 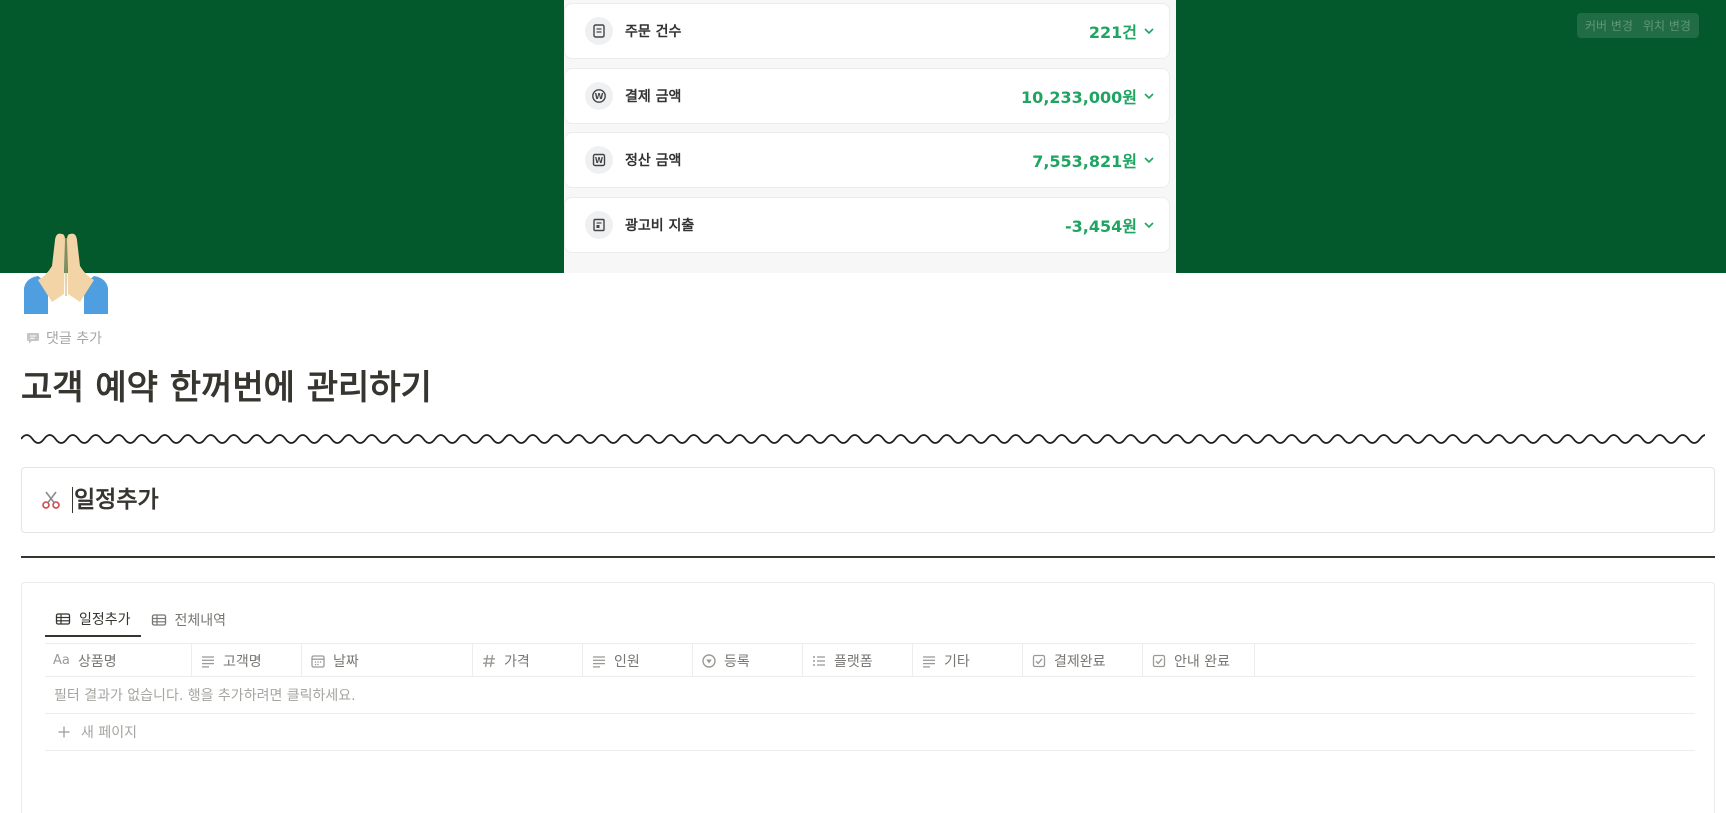 What do you see at coordinates (957, 661) in the screenshot?
I see `column-label: 기타` at bounding box center [957, 661].